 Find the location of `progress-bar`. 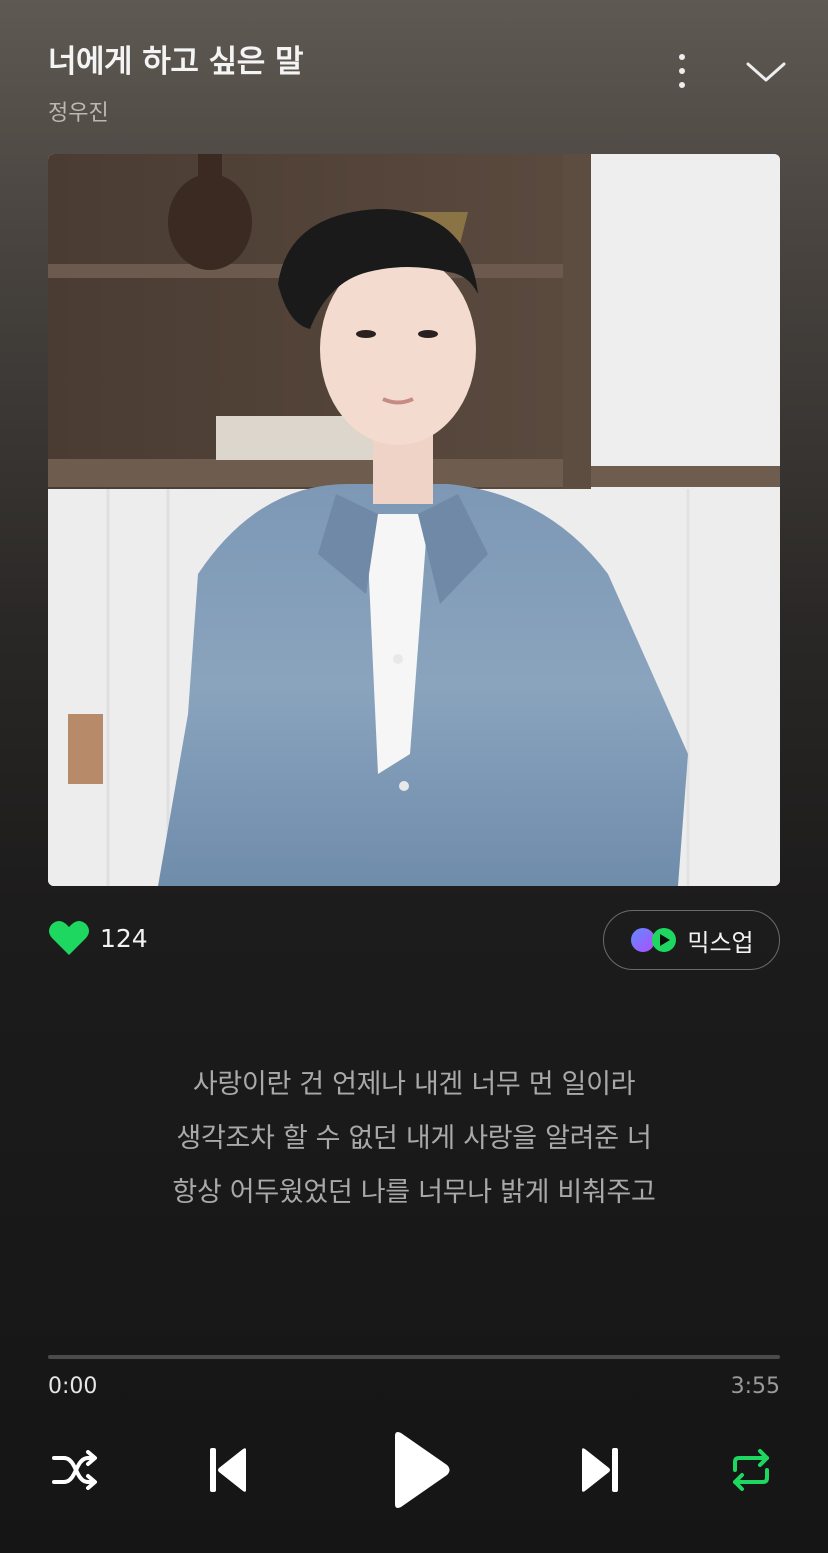

progress-bar is located at coordinates (414, 1357).